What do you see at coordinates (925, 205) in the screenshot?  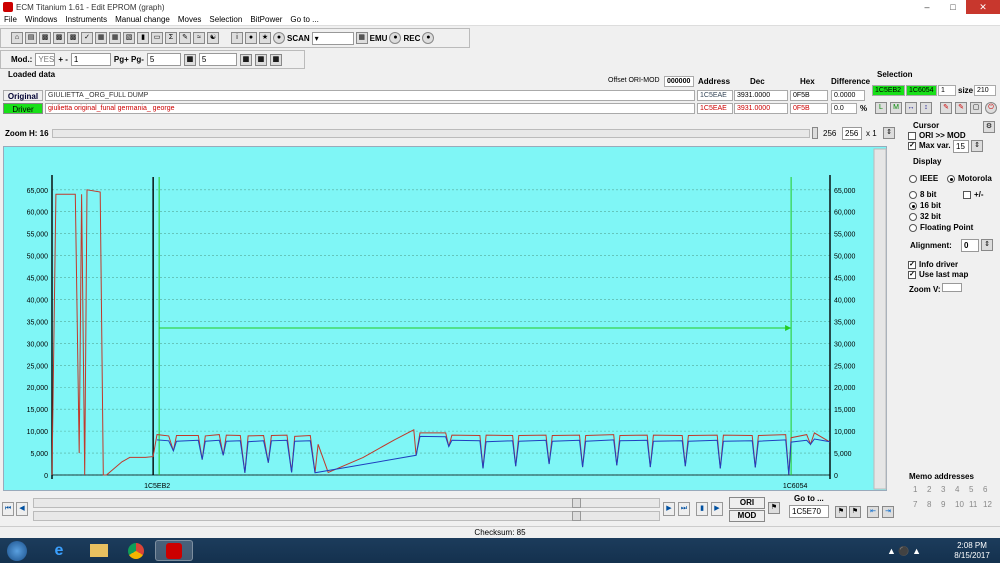 I see `bit16-option: 16 bit` at bounding box center [925, 205].